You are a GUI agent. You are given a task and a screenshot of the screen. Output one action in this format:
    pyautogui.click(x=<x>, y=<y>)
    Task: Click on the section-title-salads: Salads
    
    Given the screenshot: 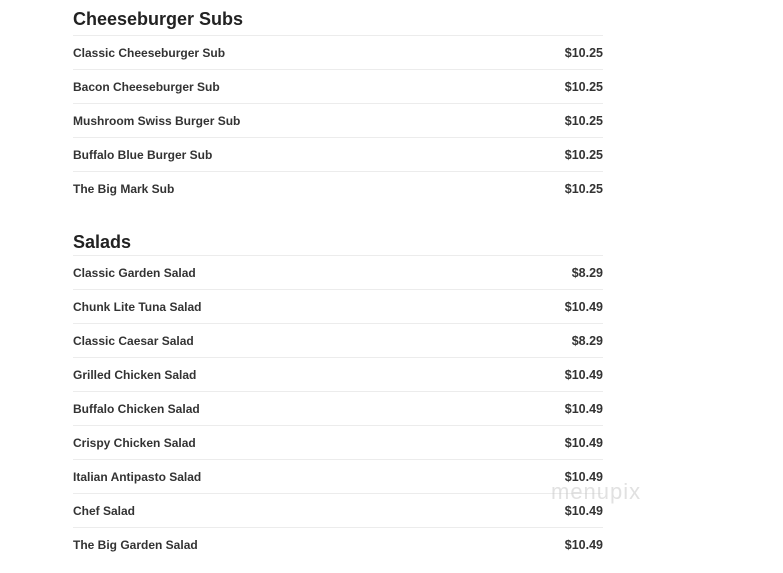 What is the action you would take?
    pyautogui.click(x=338, y=242)
    